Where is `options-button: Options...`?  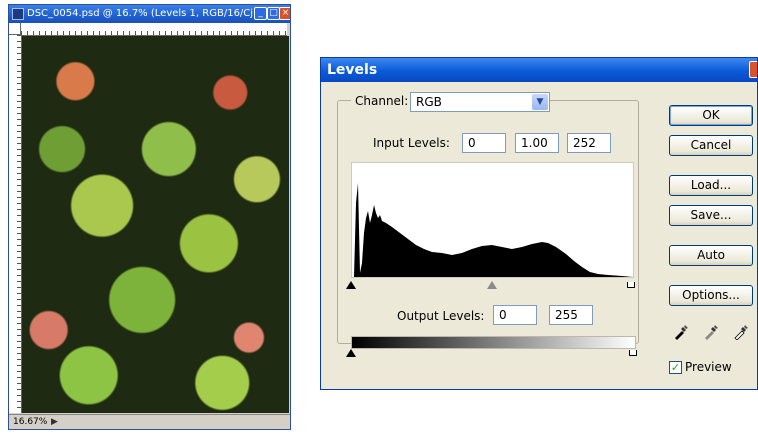
options-button: Options... is located at coordinates (711, 295).